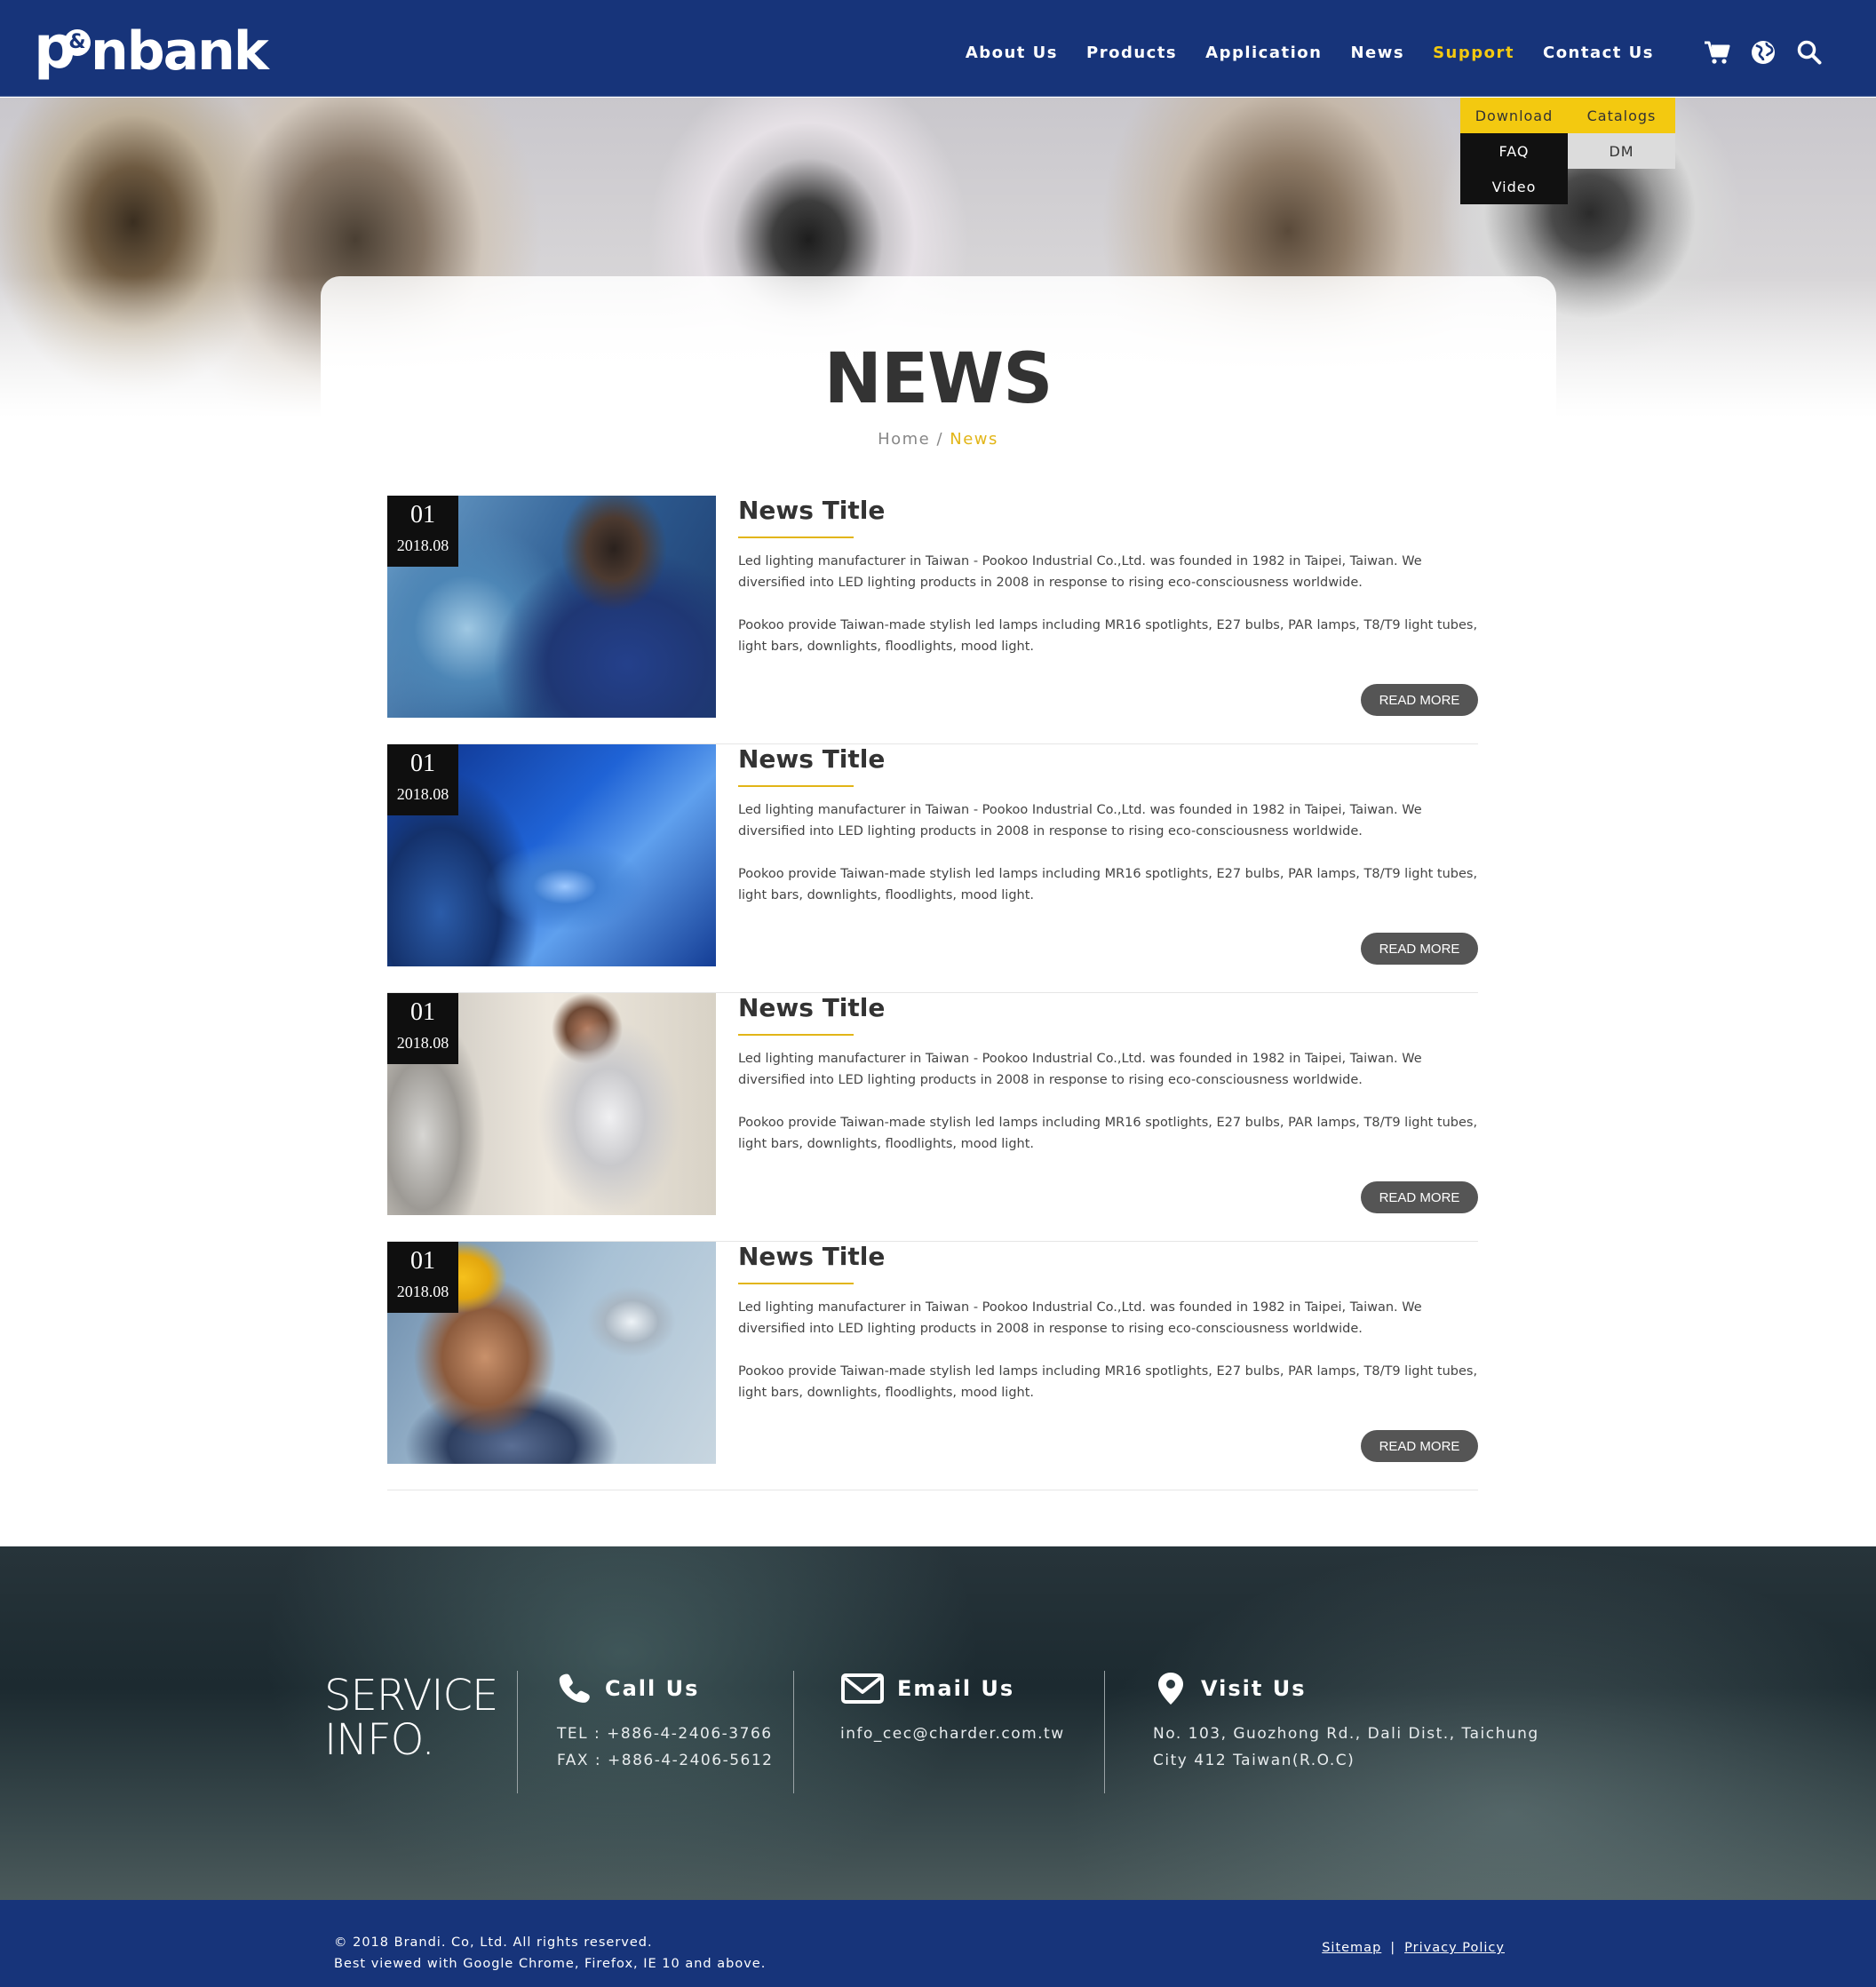  Describe the element at coordinates (1170, 1688) in the screenshot. I see `map-pin-icon` at that location.